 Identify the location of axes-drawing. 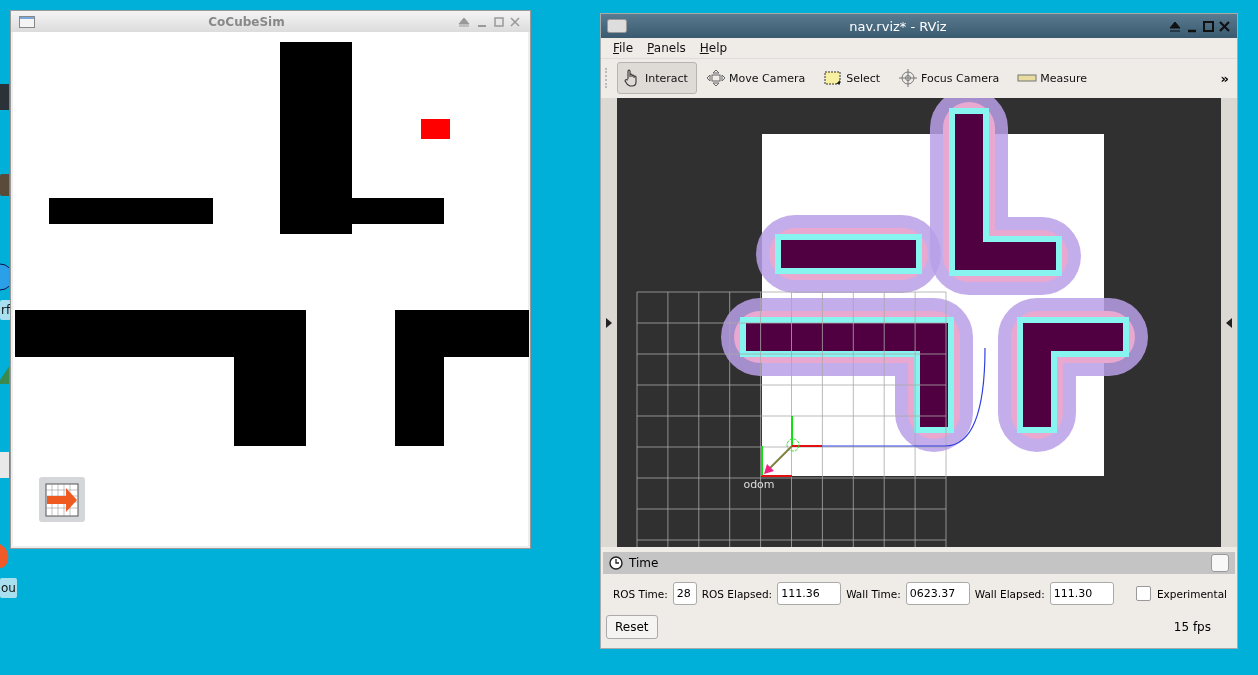
(792, 446).